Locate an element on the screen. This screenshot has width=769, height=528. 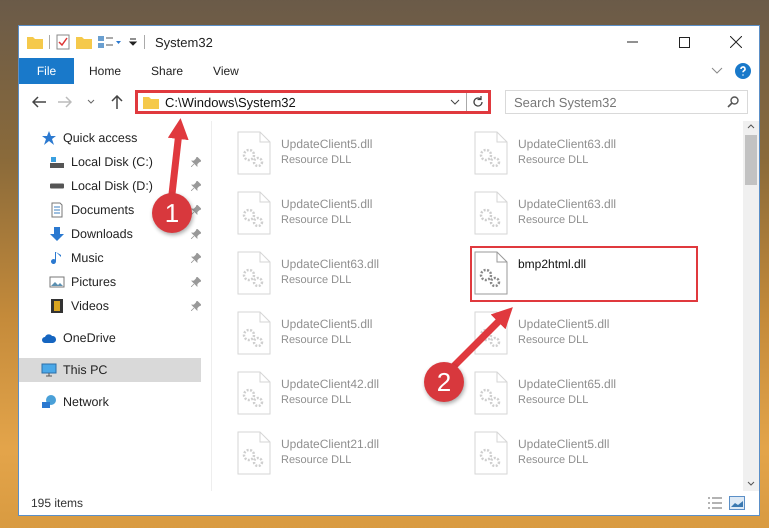
ribbon-tab: Share is located at coordinates (167, 71).